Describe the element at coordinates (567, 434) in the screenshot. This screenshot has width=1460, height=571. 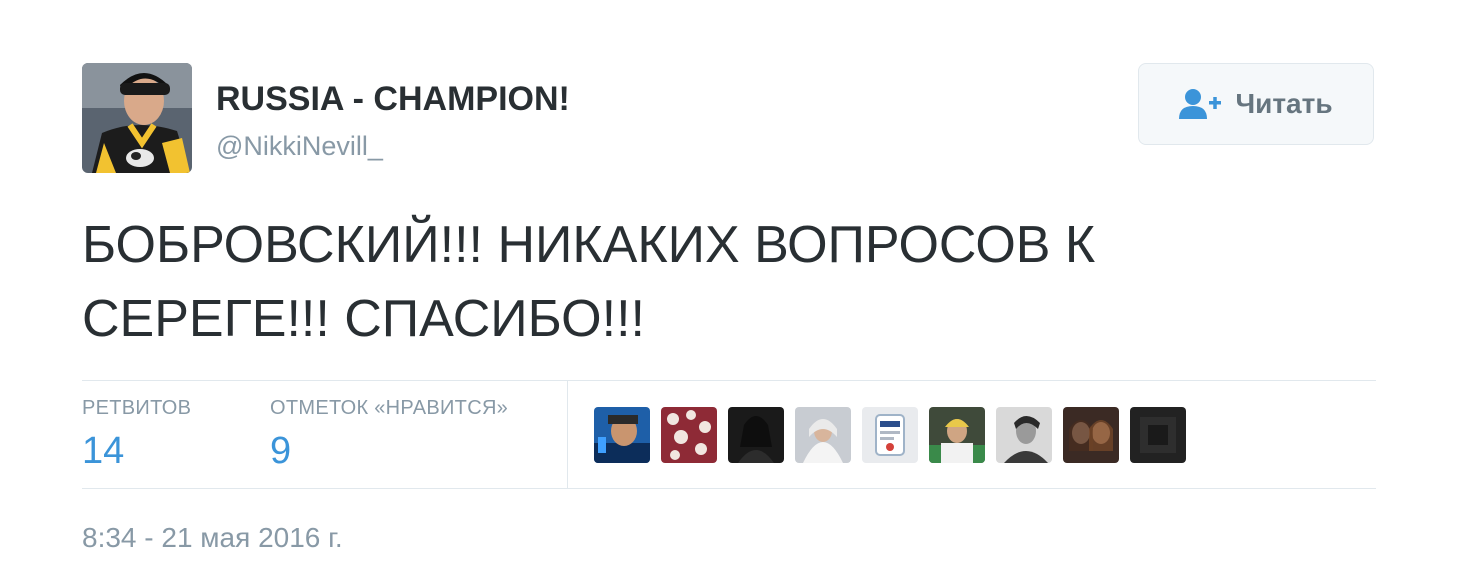
I see `stats-vertical-divider` at that location.